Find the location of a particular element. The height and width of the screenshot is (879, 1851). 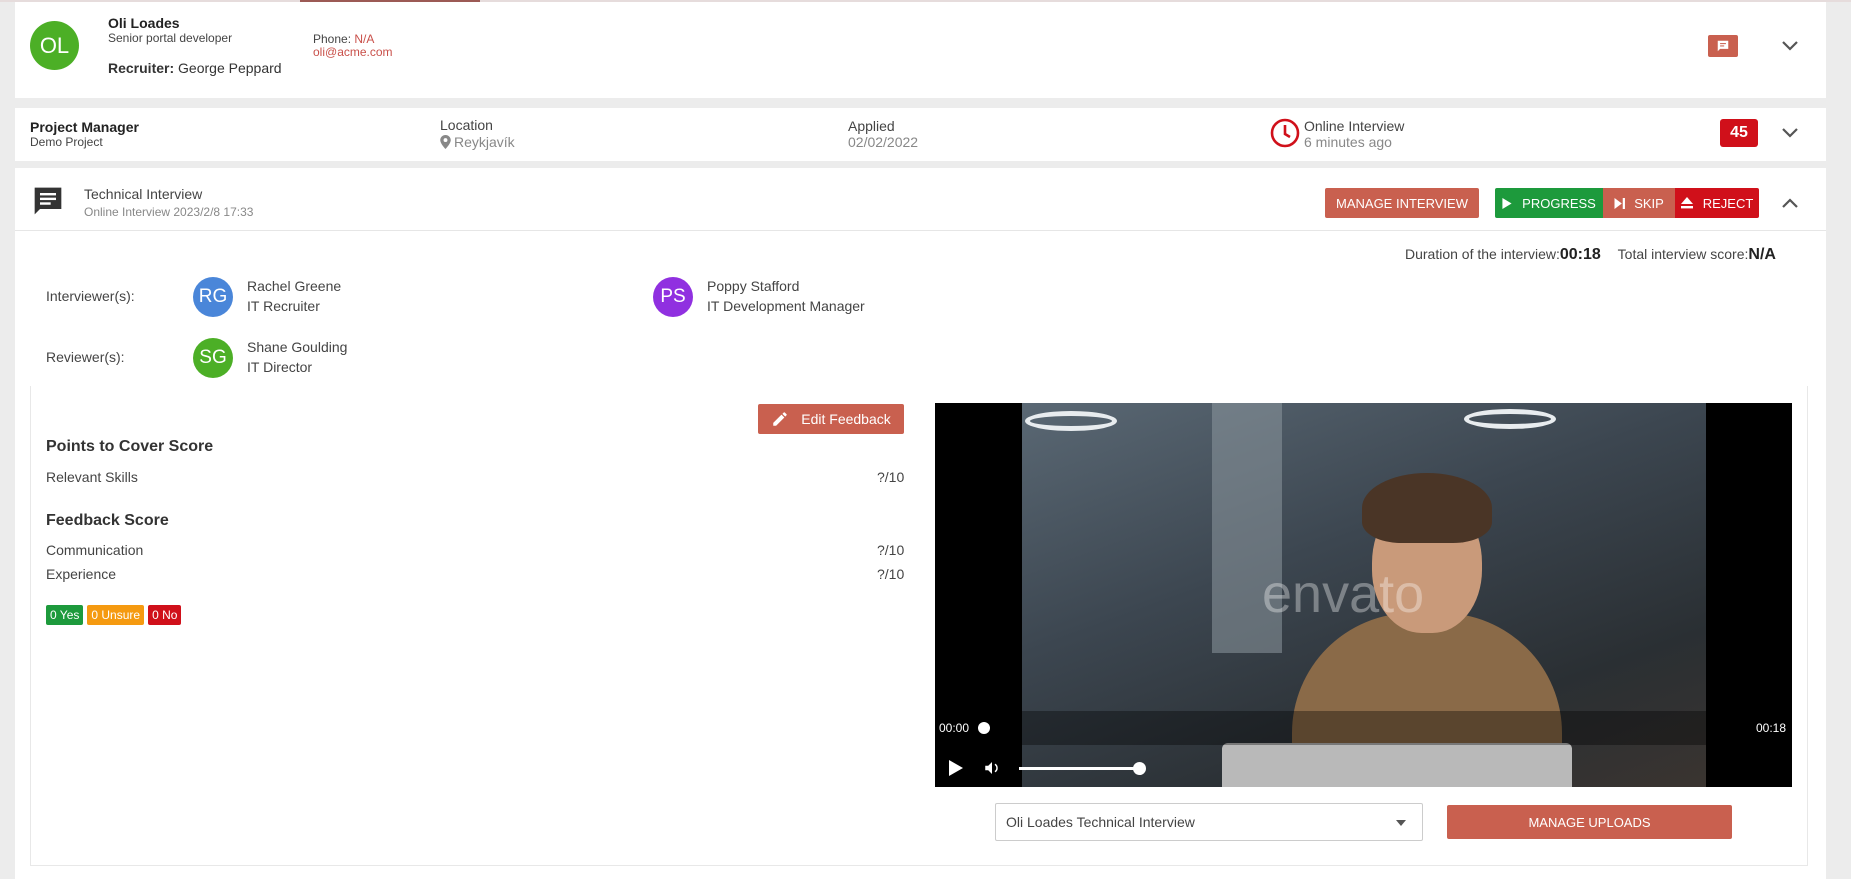

manage-uploads-button: MANAGE UPLOADS is located at coordinates (1589, 822).